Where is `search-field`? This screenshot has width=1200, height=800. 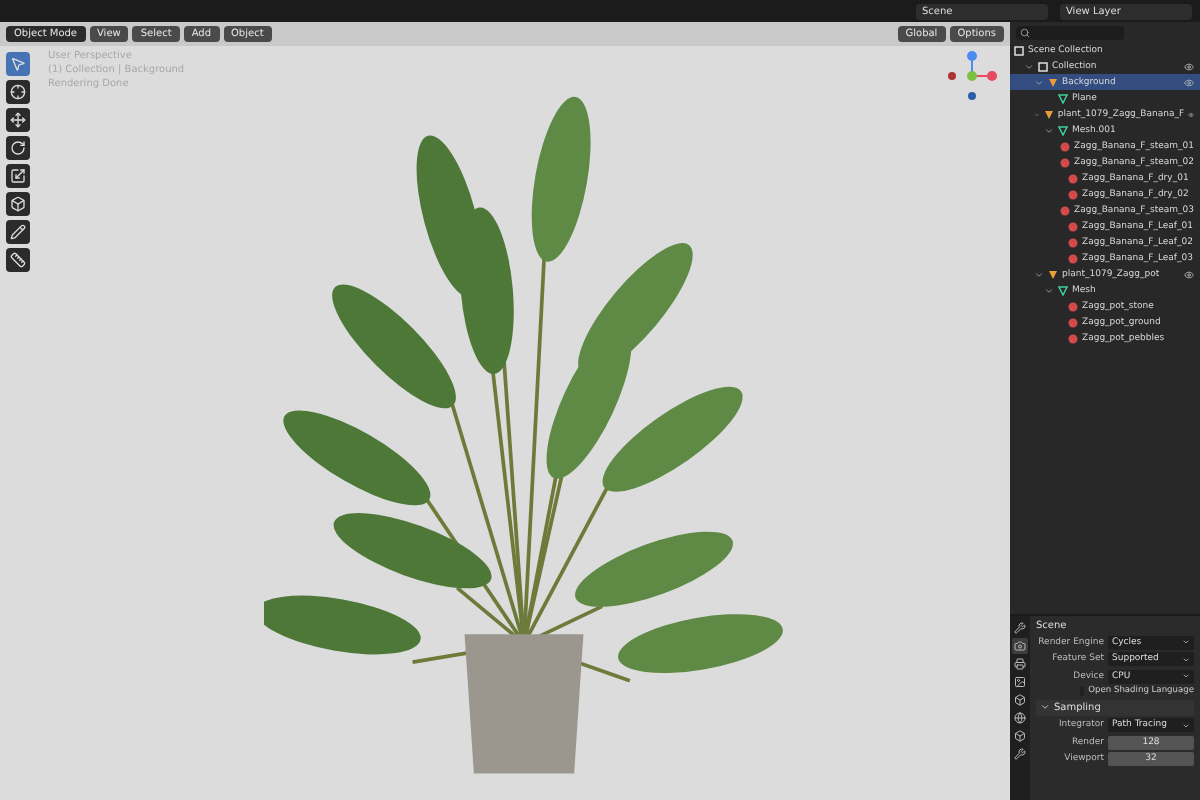 search-field is located at coordinates (1070, 32).